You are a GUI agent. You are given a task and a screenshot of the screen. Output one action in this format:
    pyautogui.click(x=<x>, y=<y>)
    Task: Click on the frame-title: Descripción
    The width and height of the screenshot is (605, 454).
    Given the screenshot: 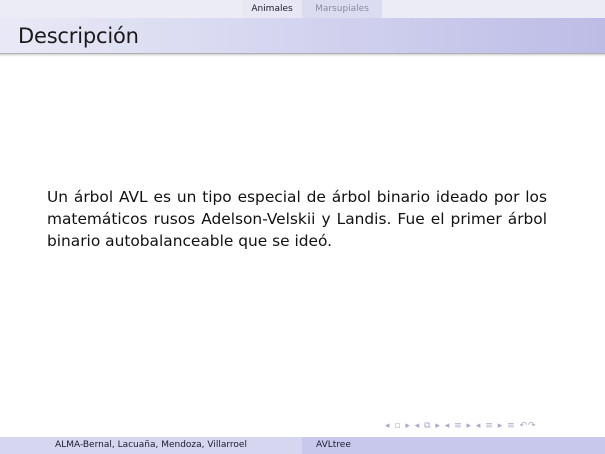 What is the action you would take?
    pyautogui.click(x=78, y=36)
    